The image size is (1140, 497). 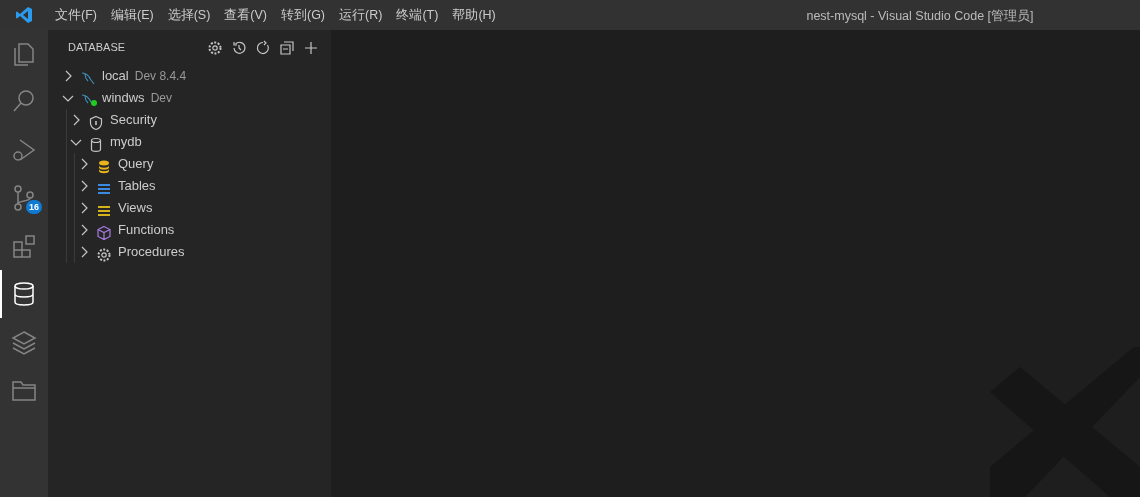 What do you see at coordinates (189, 230) in the screenshot?
I see `tree-item: Functions` at bounding box center [189, 230].